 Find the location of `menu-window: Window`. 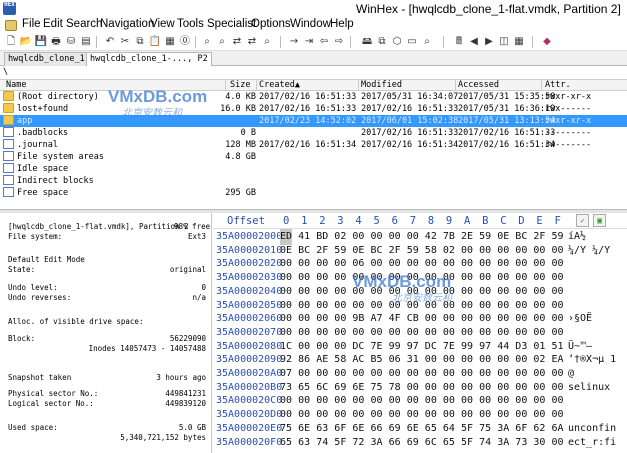

menu-window: Window is located at coordinates (310, 24).